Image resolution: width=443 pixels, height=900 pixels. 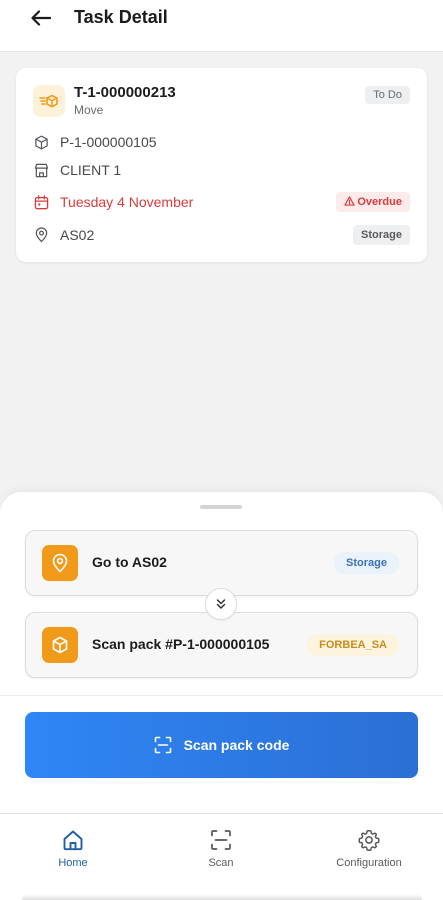 What do you see at coordinates (366, 563) in the screenshot?
I see `step-badge: Storage` at bounding box center [366, 563].